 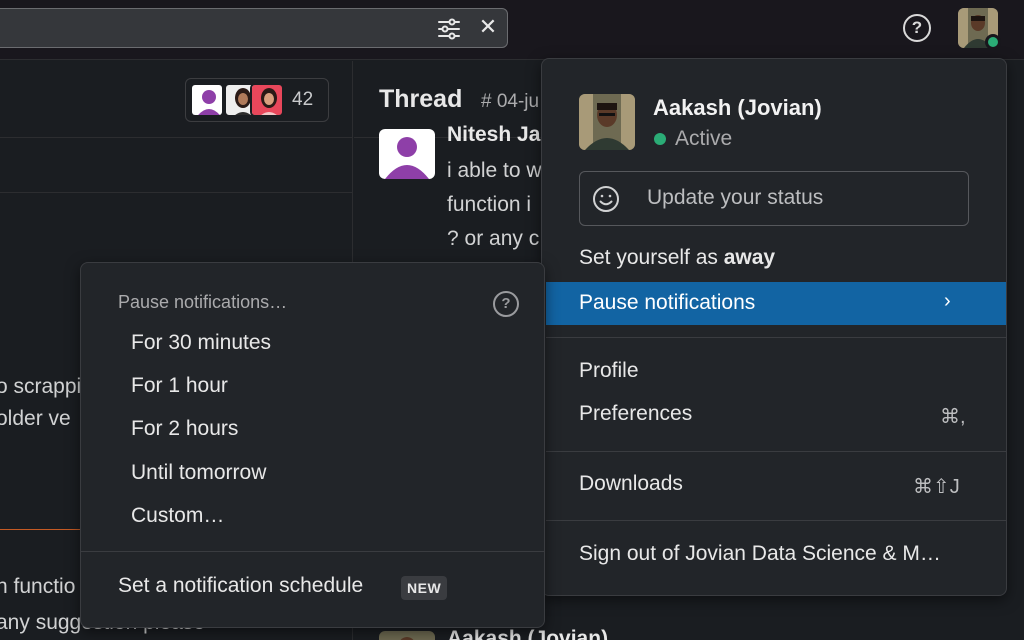 I want to click on set-away-label: Set yourself as, so click(x=651, y=257).